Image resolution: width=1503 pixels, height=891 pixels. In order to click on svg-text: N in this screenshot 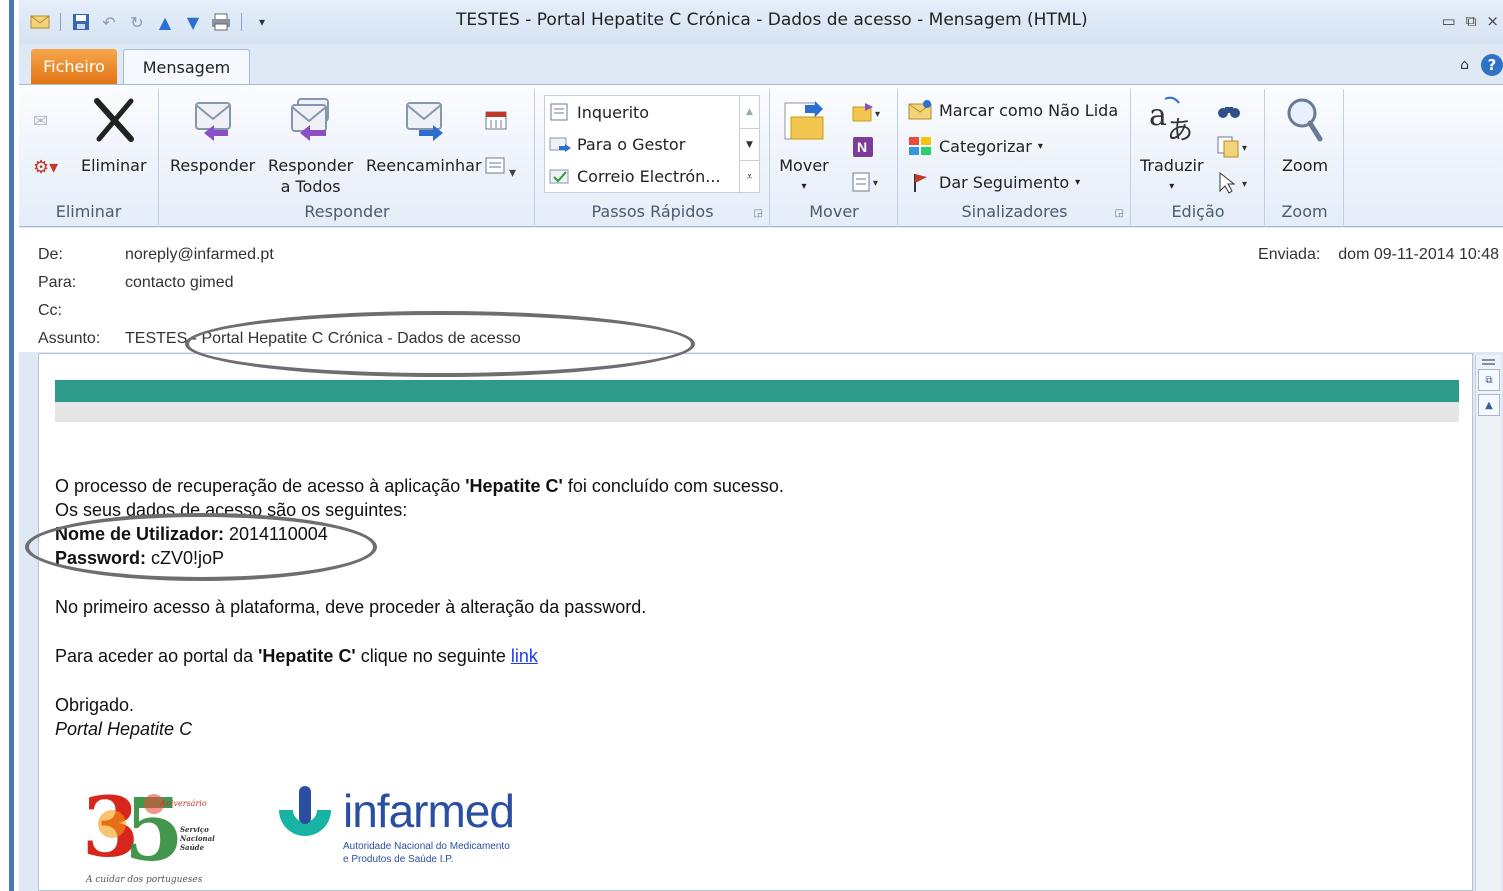, I will do `click(862, 147)`.